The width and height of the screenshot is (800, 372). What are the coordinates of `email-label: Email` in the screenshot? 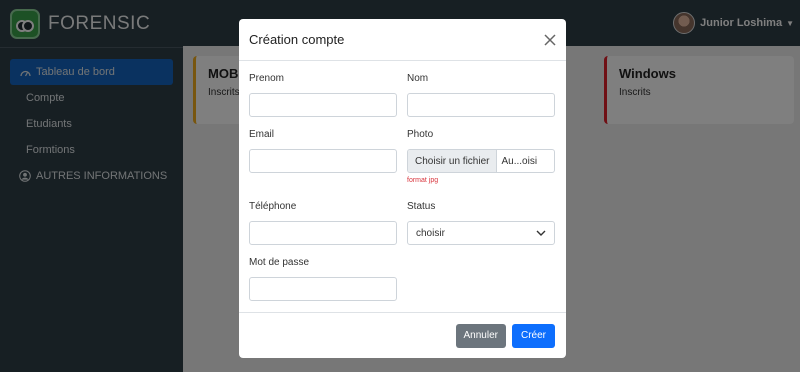 It's located at (262, 134).